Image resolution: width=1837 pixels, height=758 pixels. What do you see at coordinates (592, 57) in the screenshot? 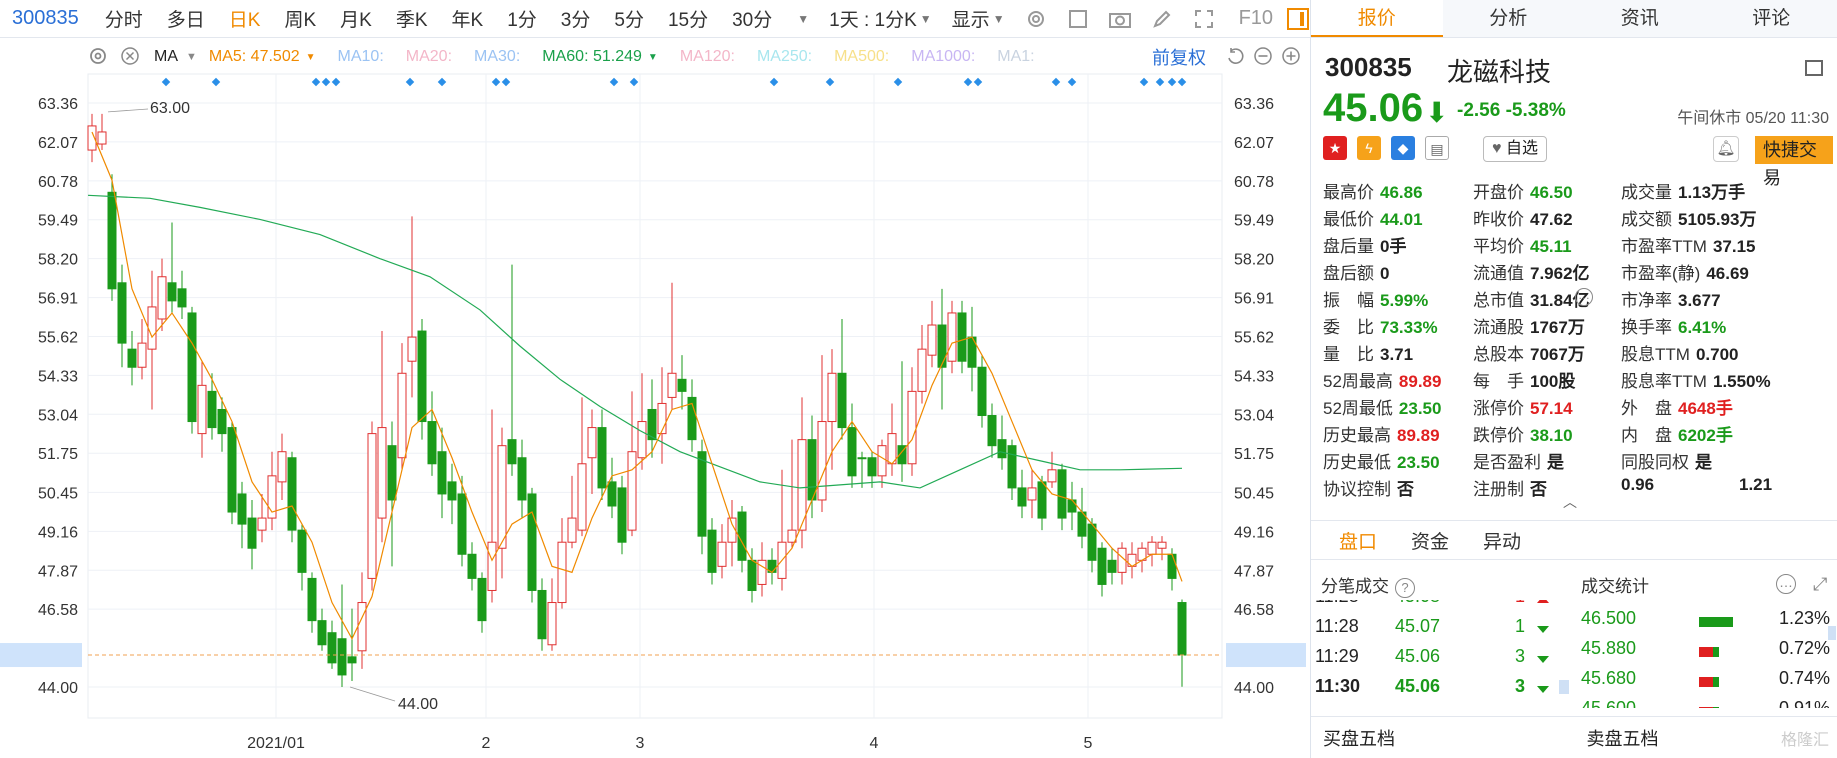
I see `ma-item: MA60: 51.249` at bounding box center [592, 57].